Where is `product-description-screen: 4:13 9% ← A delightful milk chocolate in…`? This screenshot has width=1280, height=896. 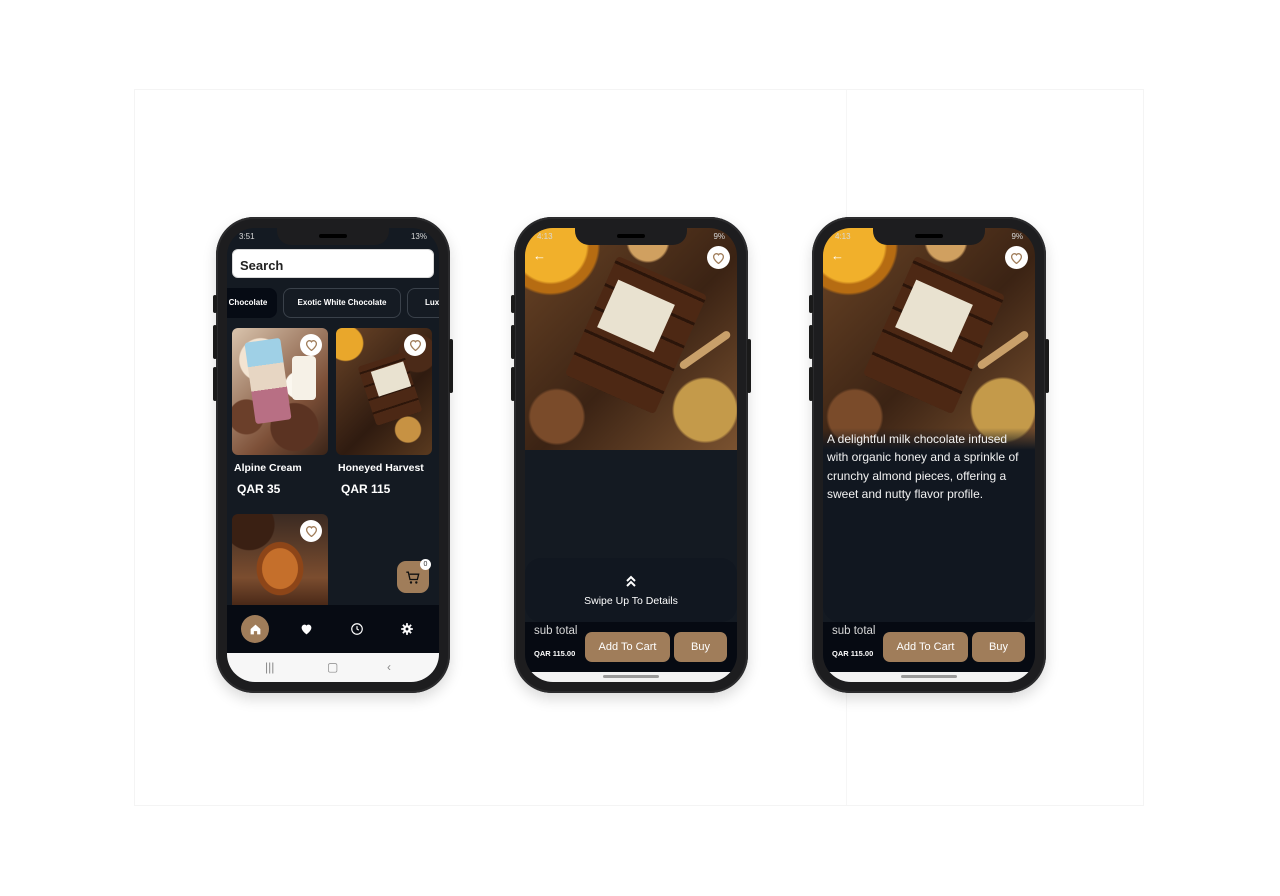 product-description-screen: 4:13 9% ← A delightful milk chocolate in… is located at coordinates (929, 455).